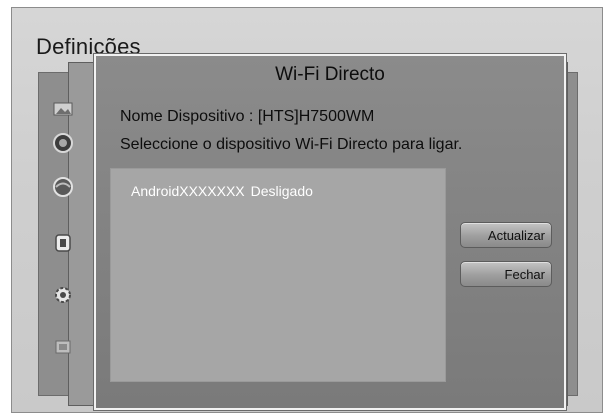 This screenshot has height=420, width=615. I want to click on device-status: Desligado, so click(281, 191).